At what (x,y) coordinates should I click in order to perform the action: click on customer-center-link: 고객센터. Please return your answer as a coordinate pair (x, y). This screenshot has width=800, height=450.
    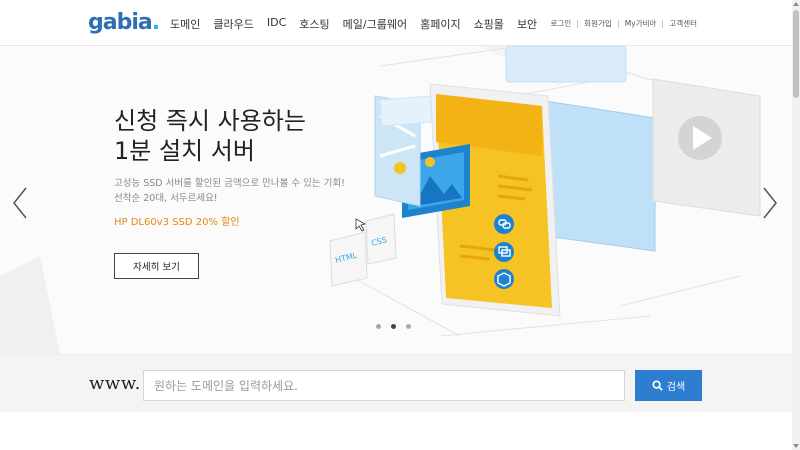
    Looking at the image, I should click on (683, 23).